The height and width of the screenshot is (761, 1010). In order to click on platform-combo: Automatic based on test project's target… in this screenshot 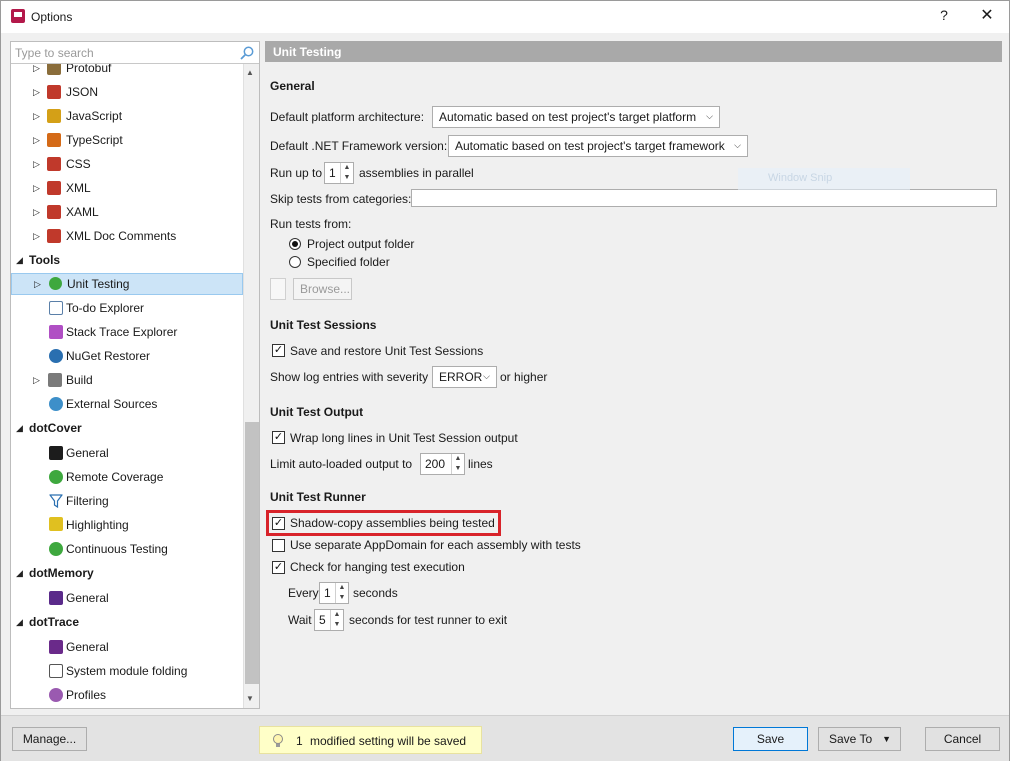, I will do `click(576, 117)`.